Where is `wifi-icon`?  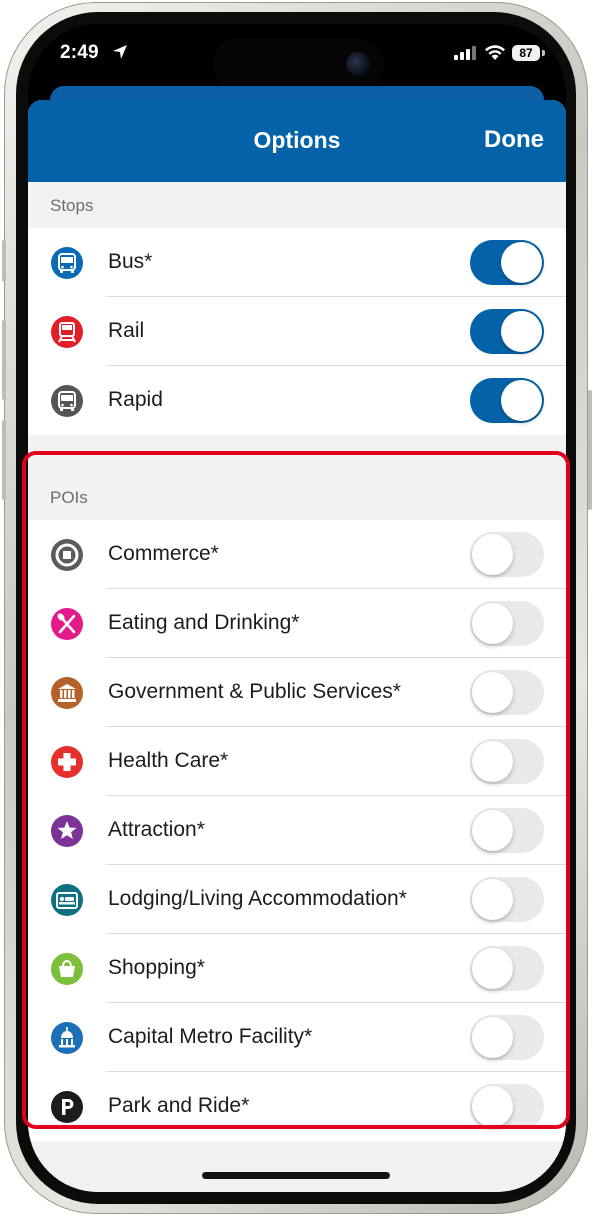
wifi-icon is located at coordinates (495, 52).